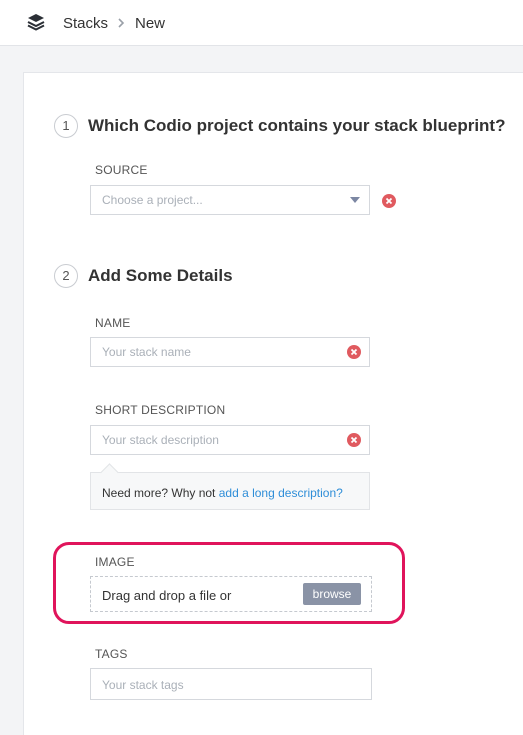 Image resolution: width=523 pixels, height=735 pixels. I want to click on name-input: Your stack name, so click(230, 352).